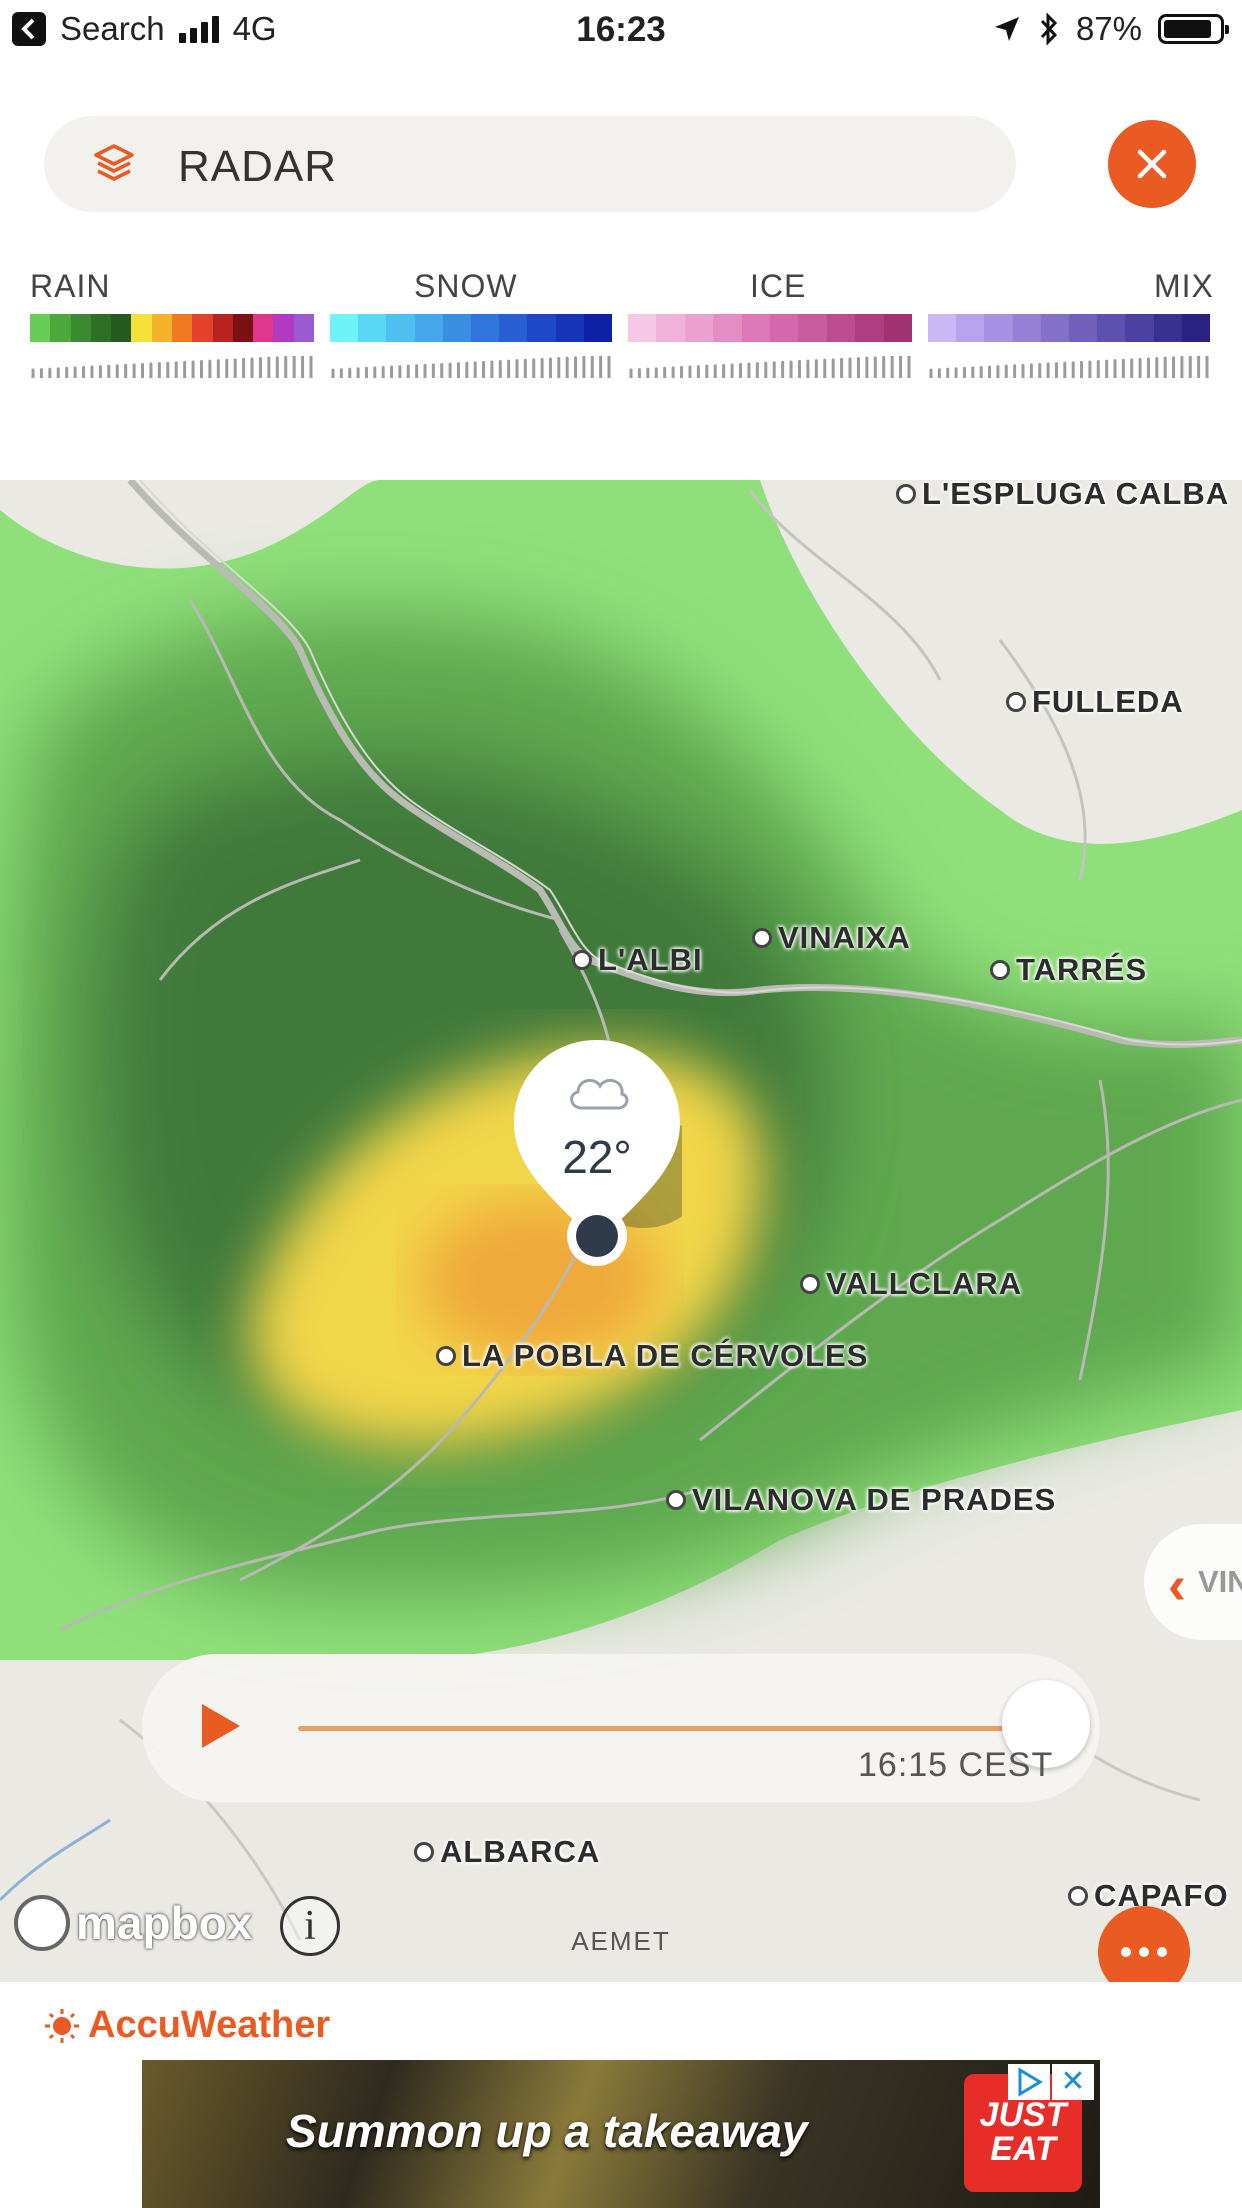  What do you see at coordinates (770, 367) in the screenshot?
I see `legend-ticks-ice` at bounding box center [770, 367].